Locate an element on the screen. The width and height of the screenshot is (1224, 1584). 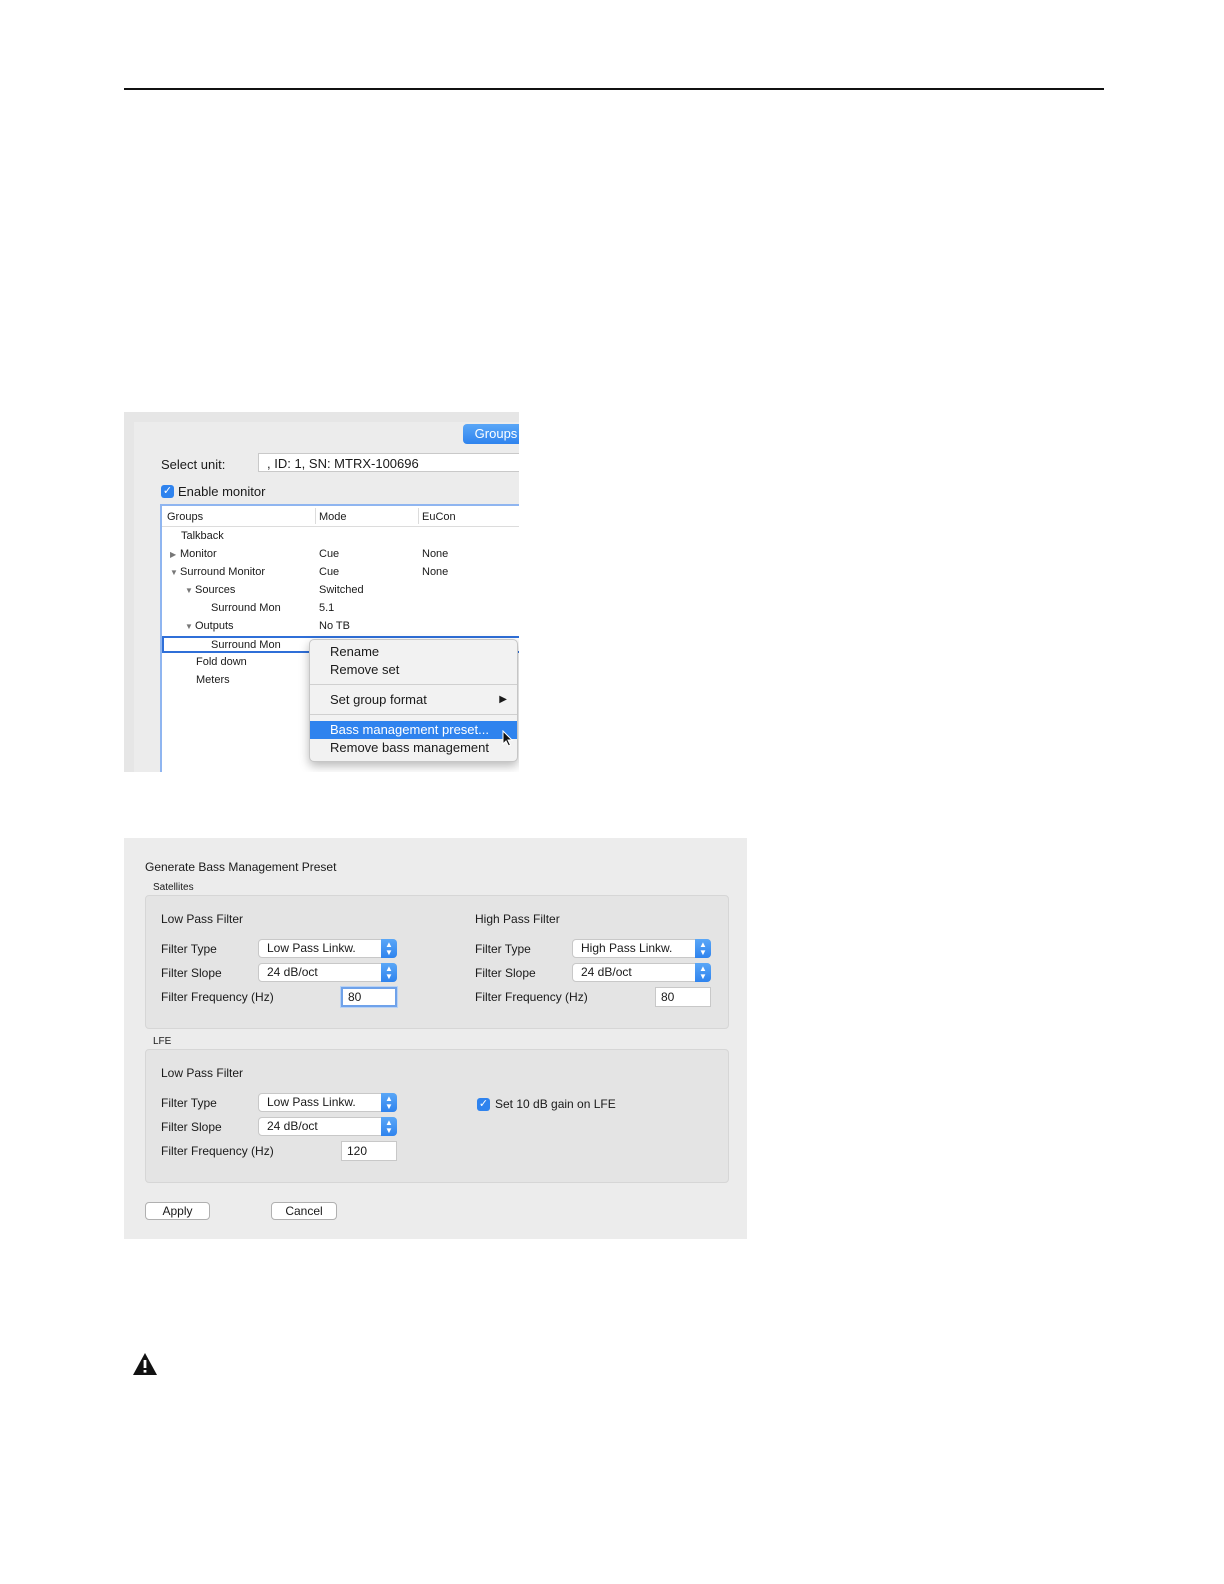
apply-button: Apply is located at coordinates (177, 1211).